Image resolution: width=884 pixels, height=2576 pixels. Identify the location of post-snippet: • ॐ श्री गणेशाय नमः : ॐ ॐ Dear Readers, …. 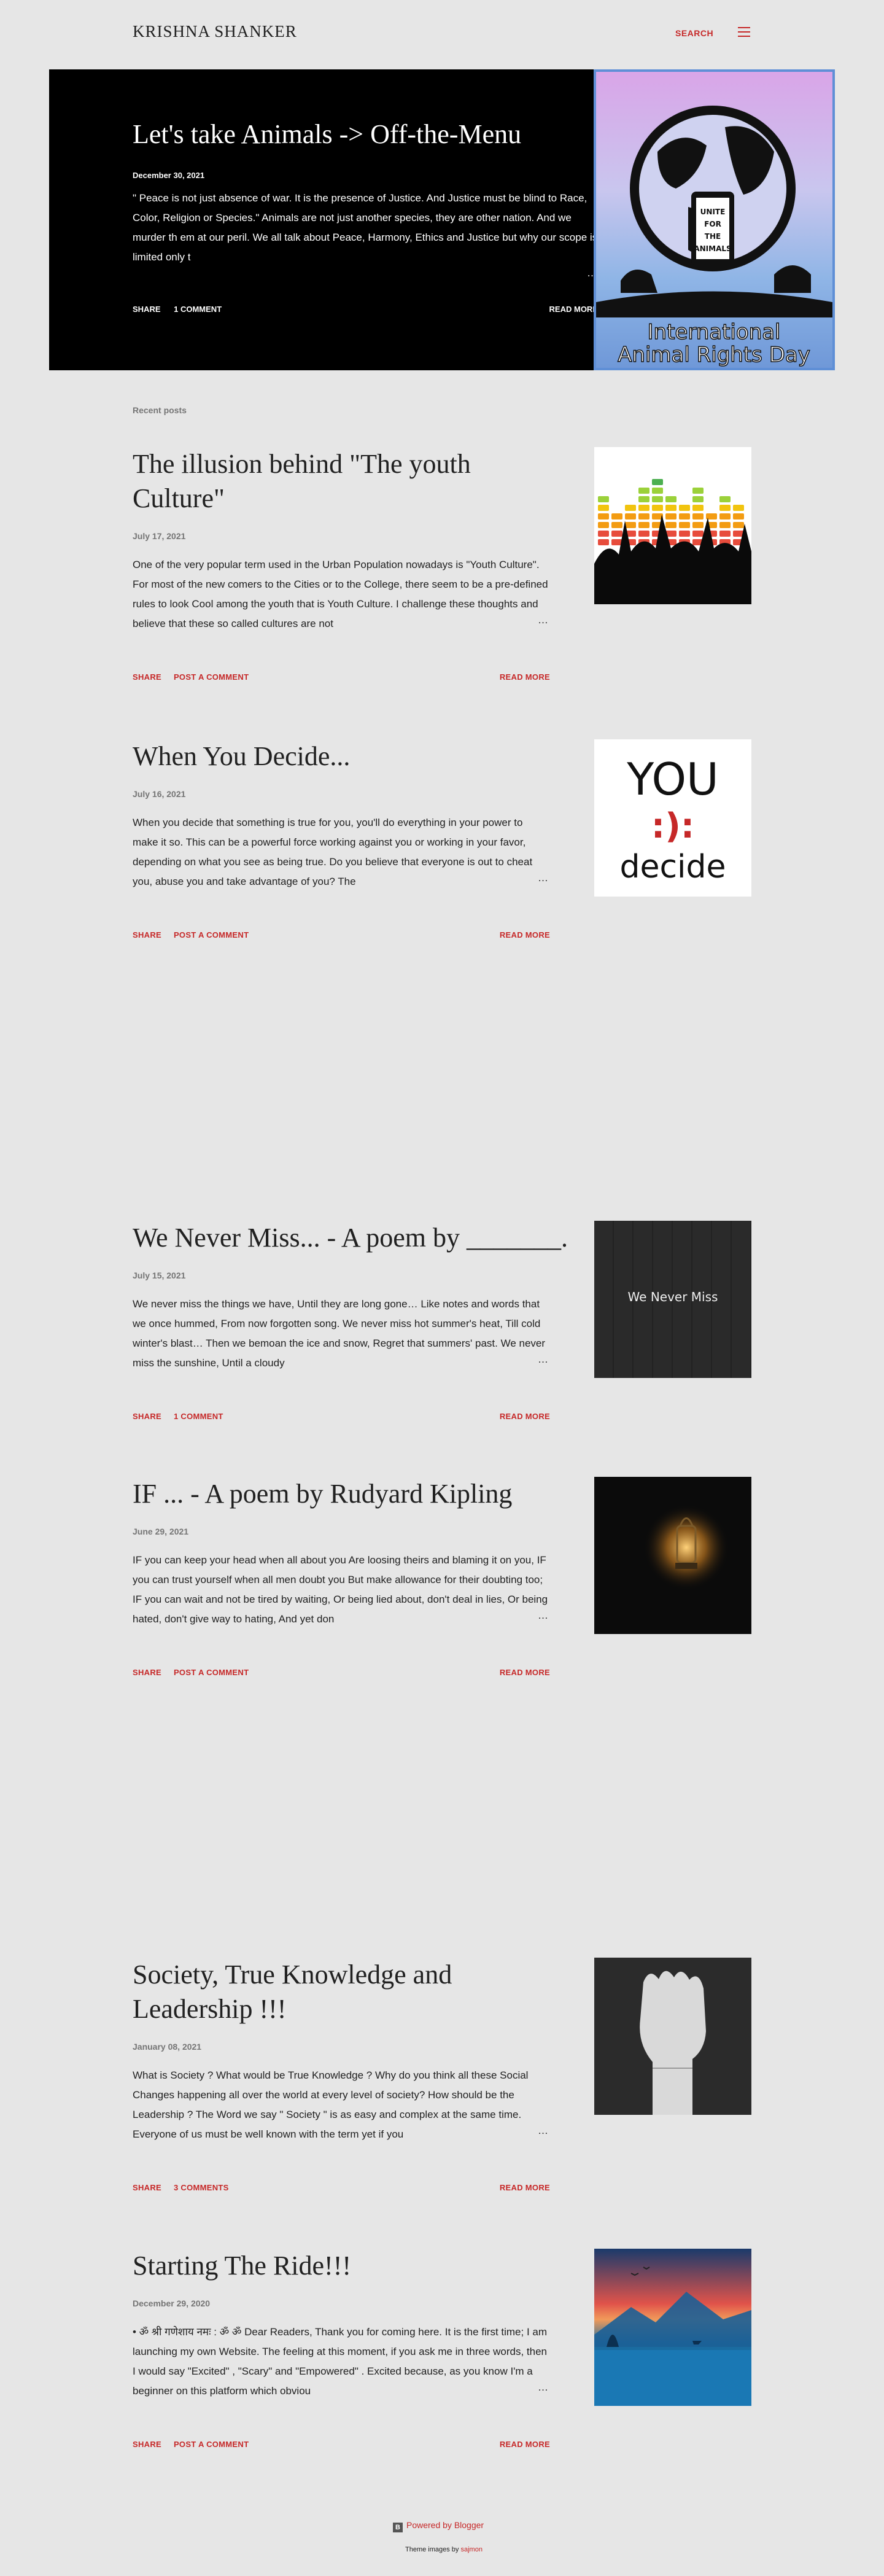
(340, 2361).